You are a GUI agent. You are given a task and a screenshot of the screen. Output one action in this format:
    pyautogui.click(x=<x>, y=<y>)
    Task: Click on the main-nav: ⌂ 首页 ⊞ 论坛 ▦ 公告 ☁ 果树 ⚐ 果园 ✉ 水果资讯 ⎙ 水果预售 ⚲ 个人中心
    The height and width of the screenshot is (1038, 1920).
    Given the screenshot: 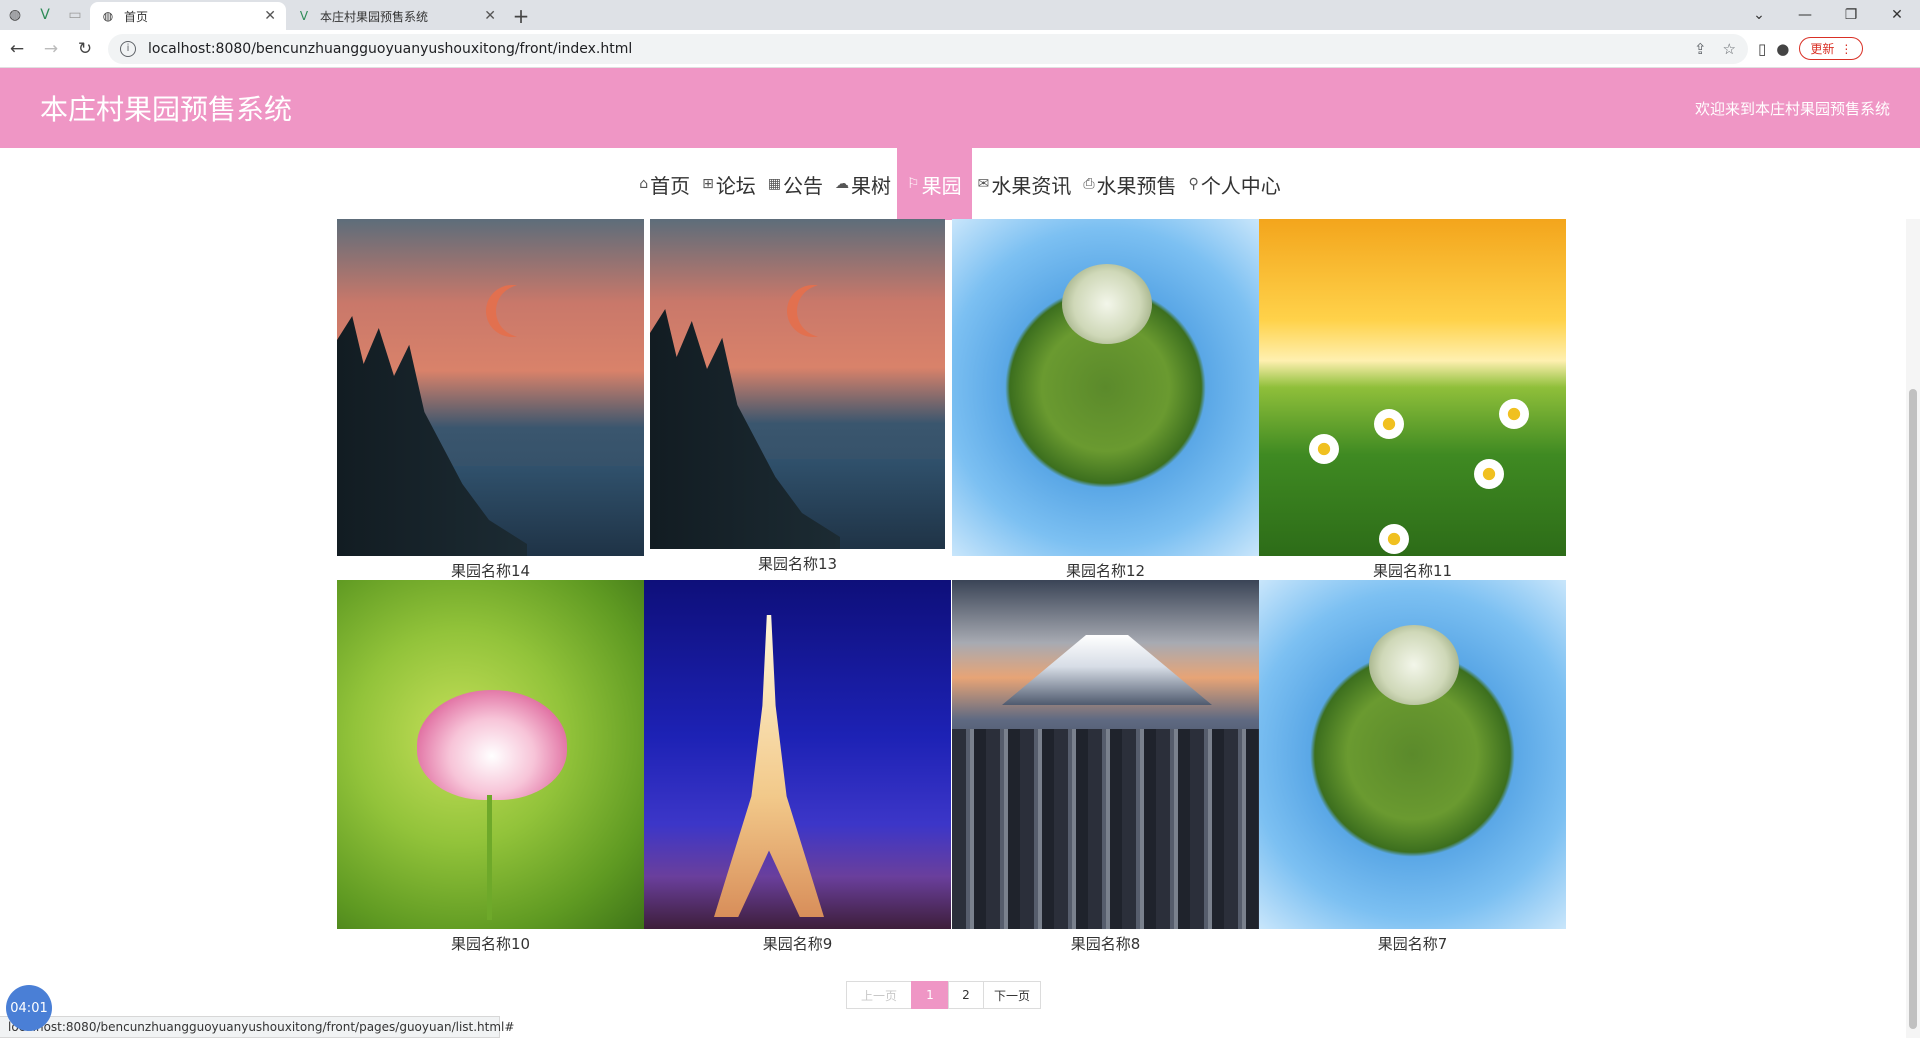 What is the action you would take?
    pyautogui.click(x=960, y=184)
    